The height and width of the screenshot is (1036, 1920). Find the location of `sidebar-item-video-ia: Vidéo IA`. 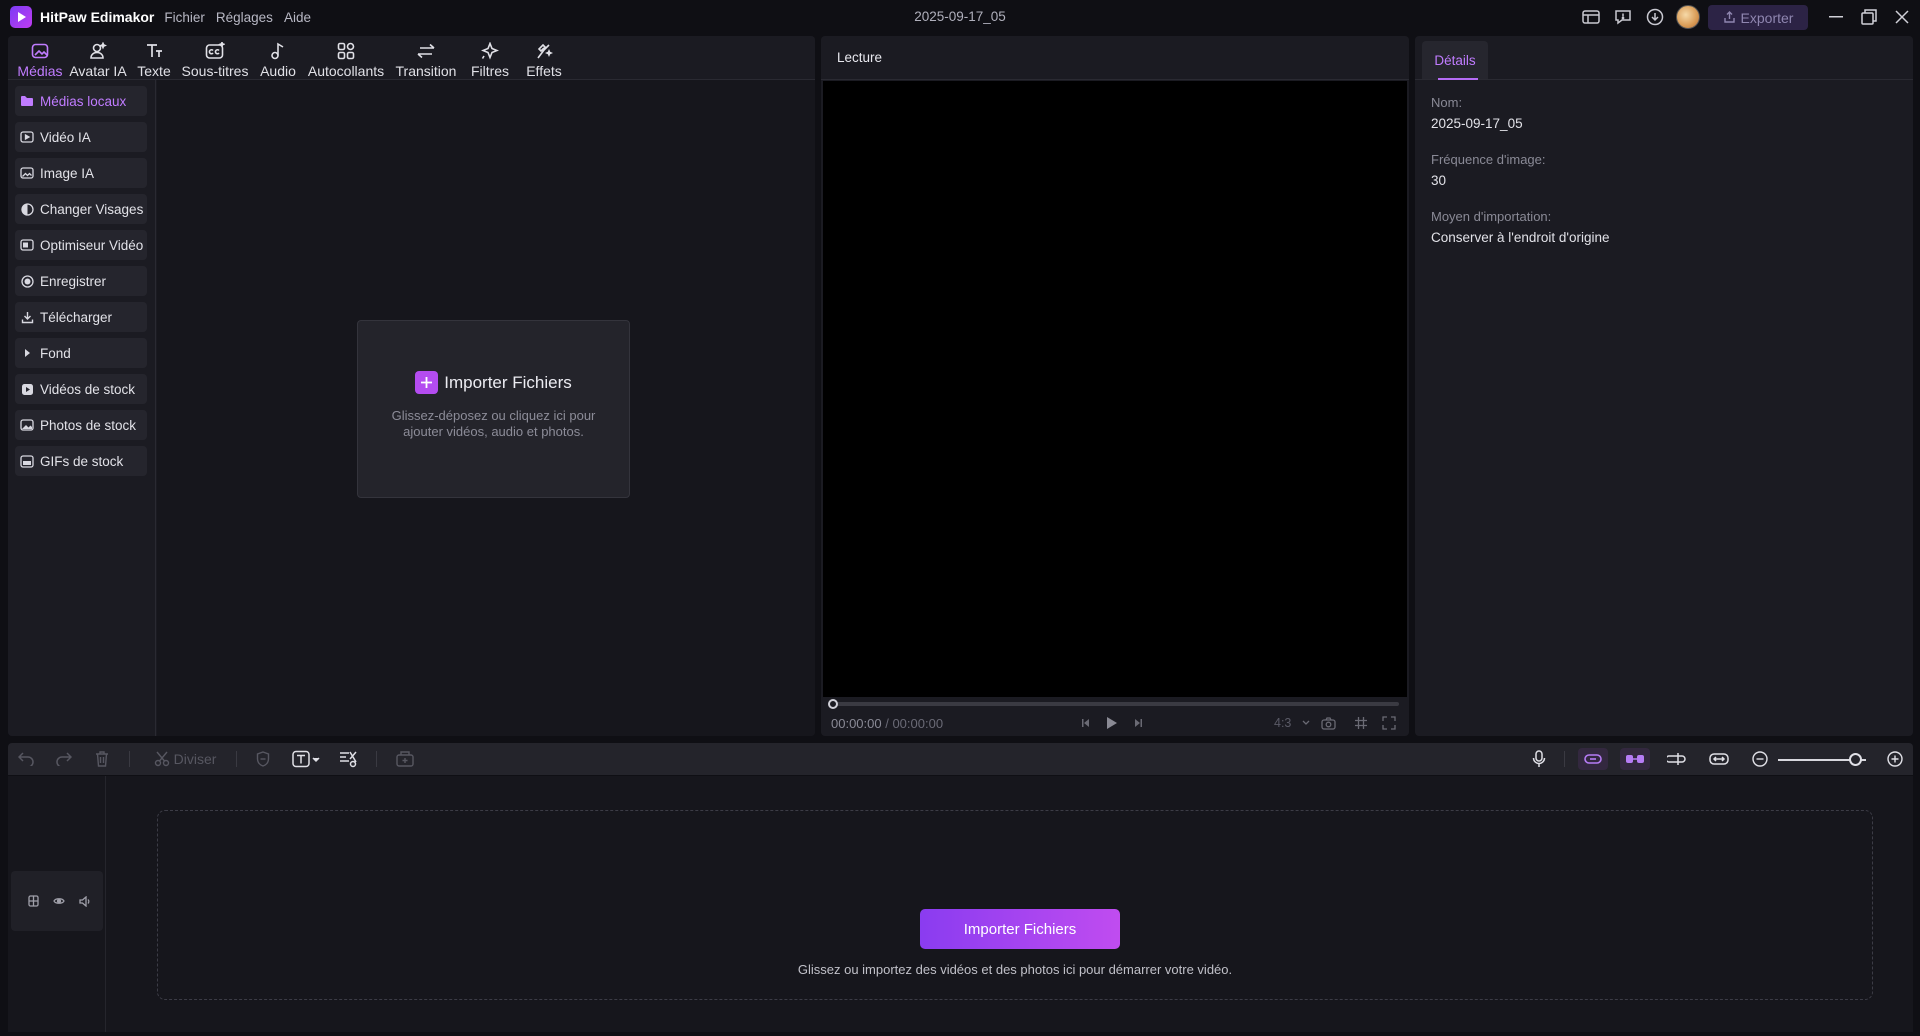

sidebar-item-video-ia: Vidéo IA is located at coordinates (81, 137).